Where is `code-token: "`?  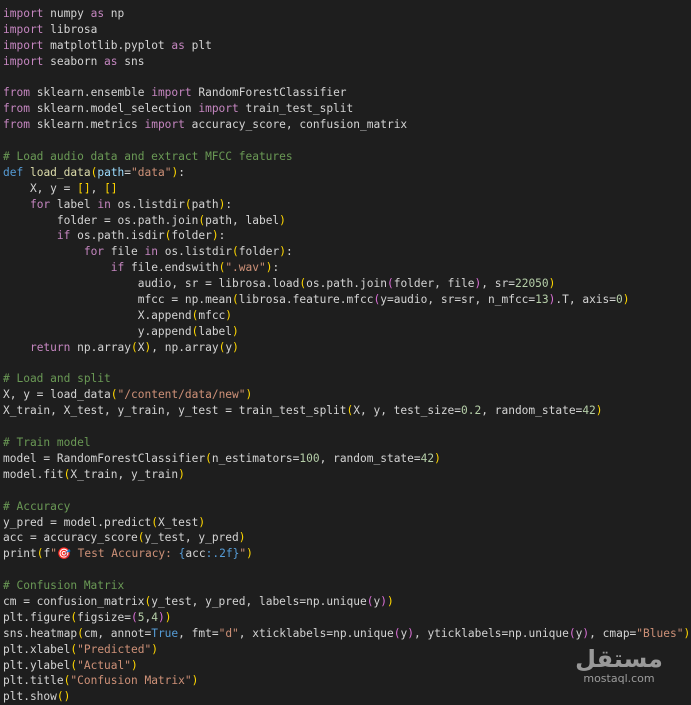
code-token: " is located at coordinates (53, 554).